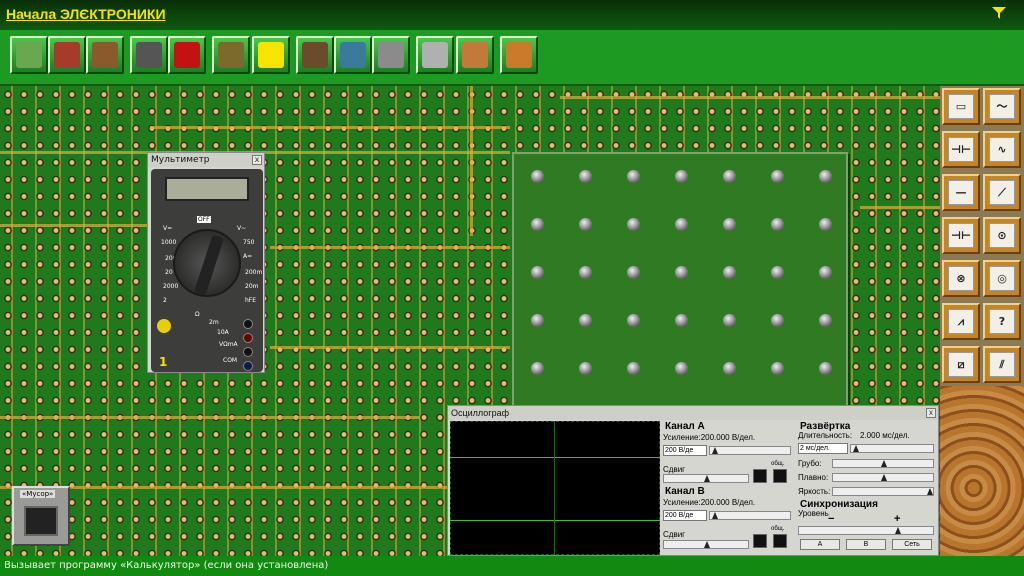 This screenshot has height=576, width=1024. What do you see at coordinates (248, 352) in the screenshot?
I see `jack-com` at bounding box center [248, 352].